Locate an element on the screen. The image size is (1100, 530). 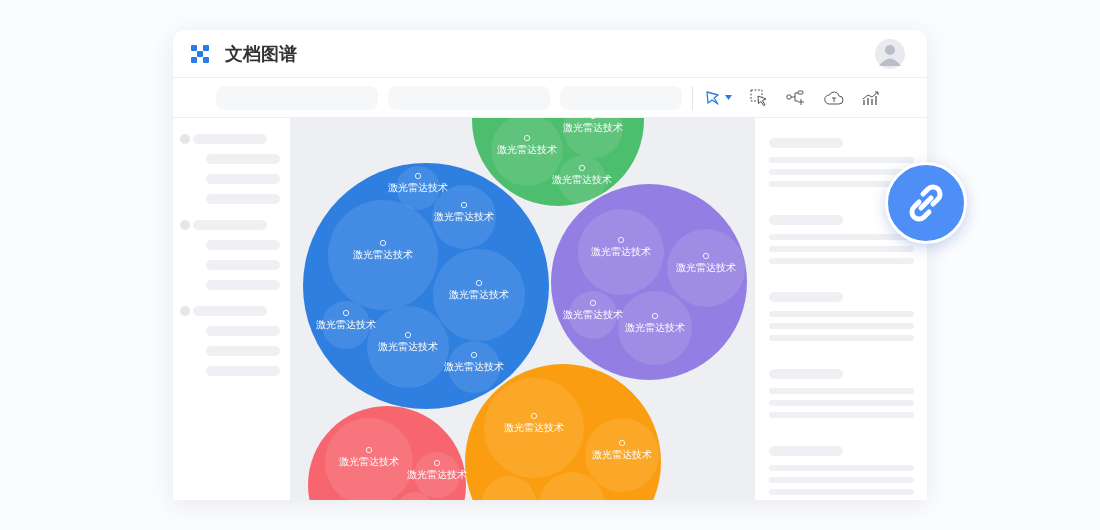
app-title: 文档图谱 is located at coordinates (261, 53).